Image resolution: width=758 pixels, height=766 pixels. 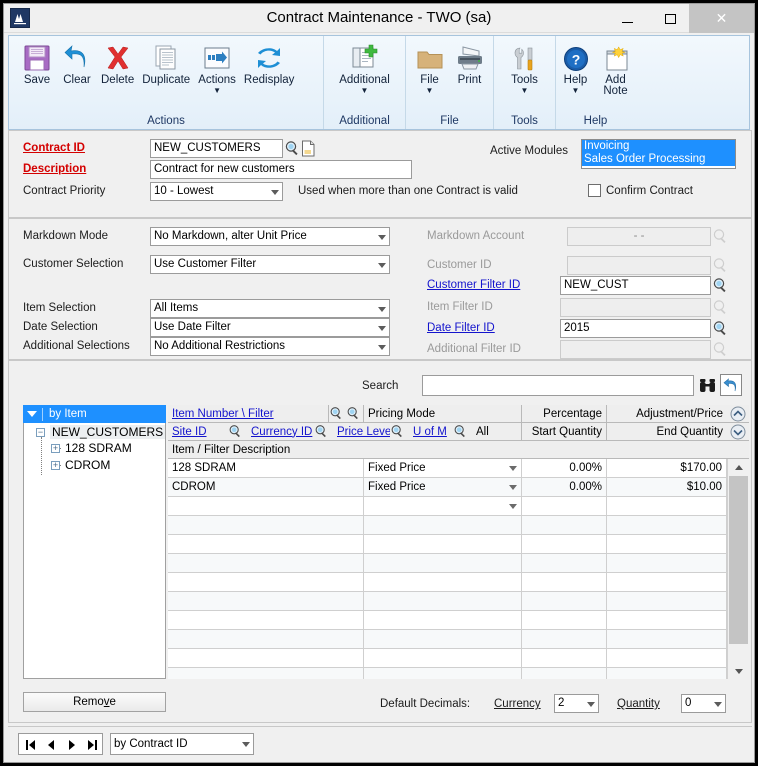 I want to click on tools-menu-button: Tools ▼, so click(x=525, y=73).